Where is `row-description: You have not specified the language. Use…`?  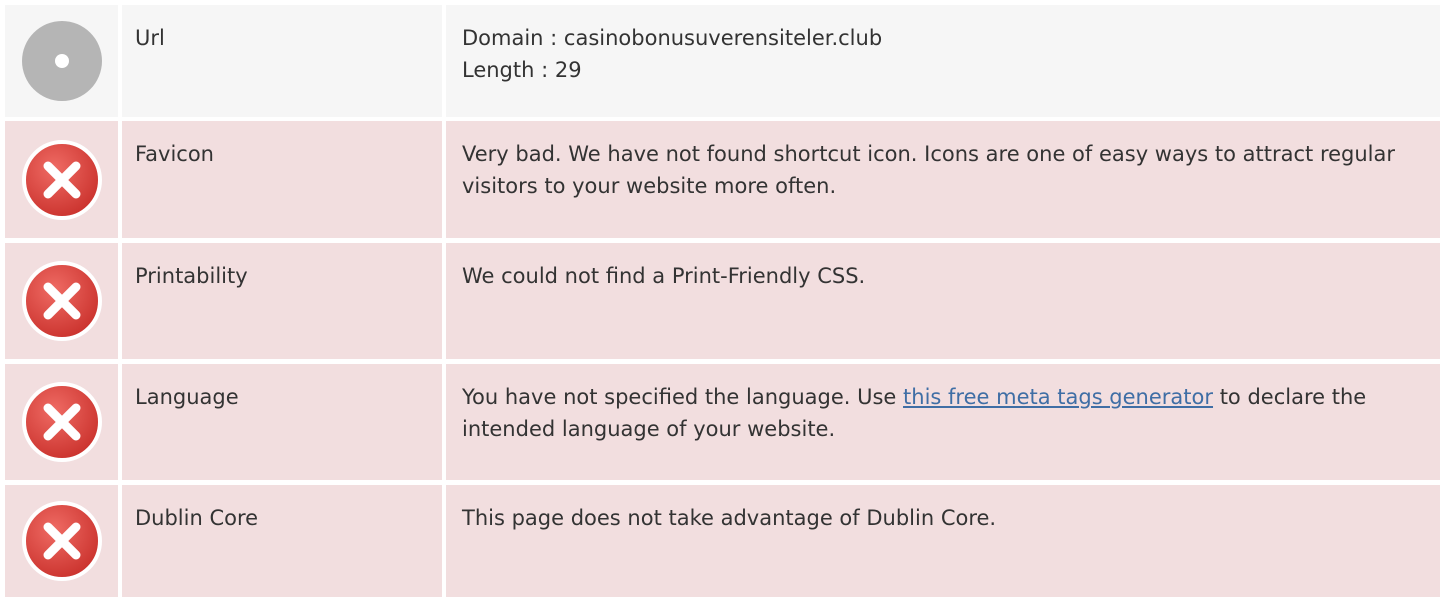 row-description: You have not specified the language. Use… is located at coordinates (943, 422).